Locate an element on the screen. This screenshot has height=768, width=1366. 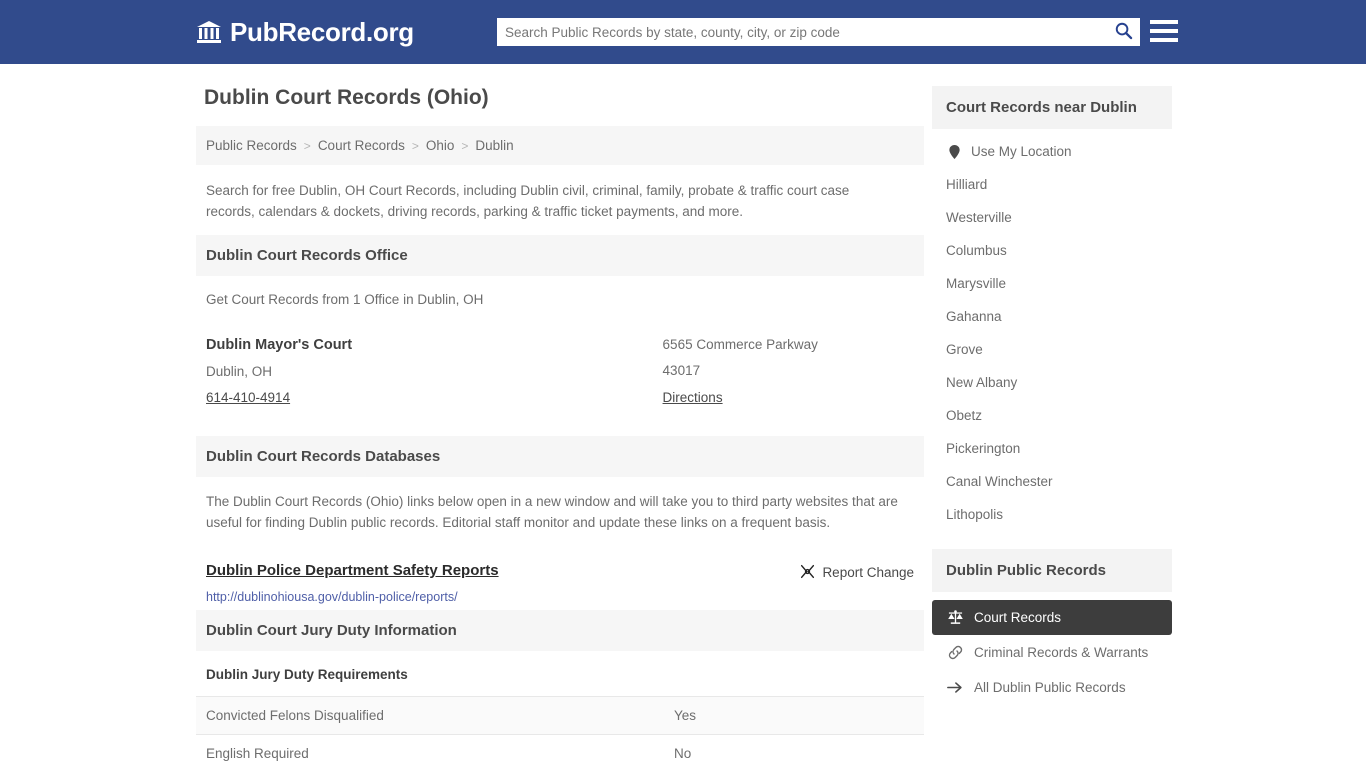
search-bar is located at coordinates (818, 32).